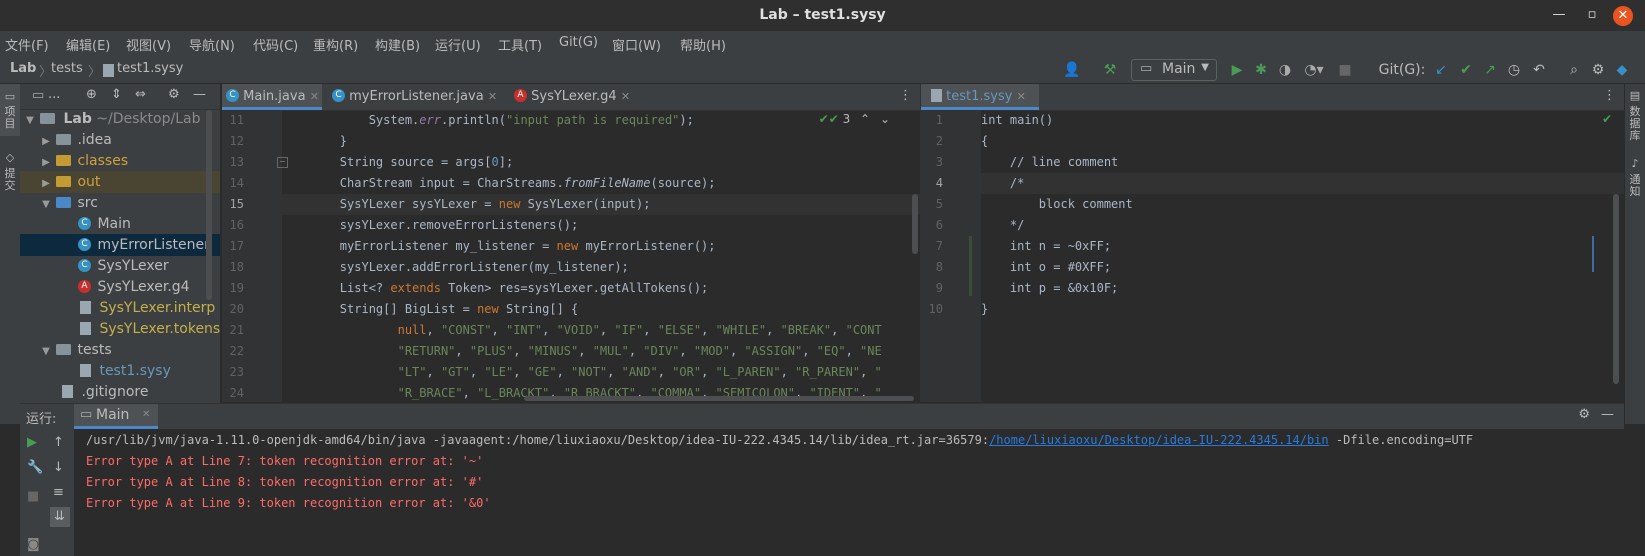  I want to click on tree-item-sysylexer-tokens: SysYLexer.tokens, so click(120, 329).